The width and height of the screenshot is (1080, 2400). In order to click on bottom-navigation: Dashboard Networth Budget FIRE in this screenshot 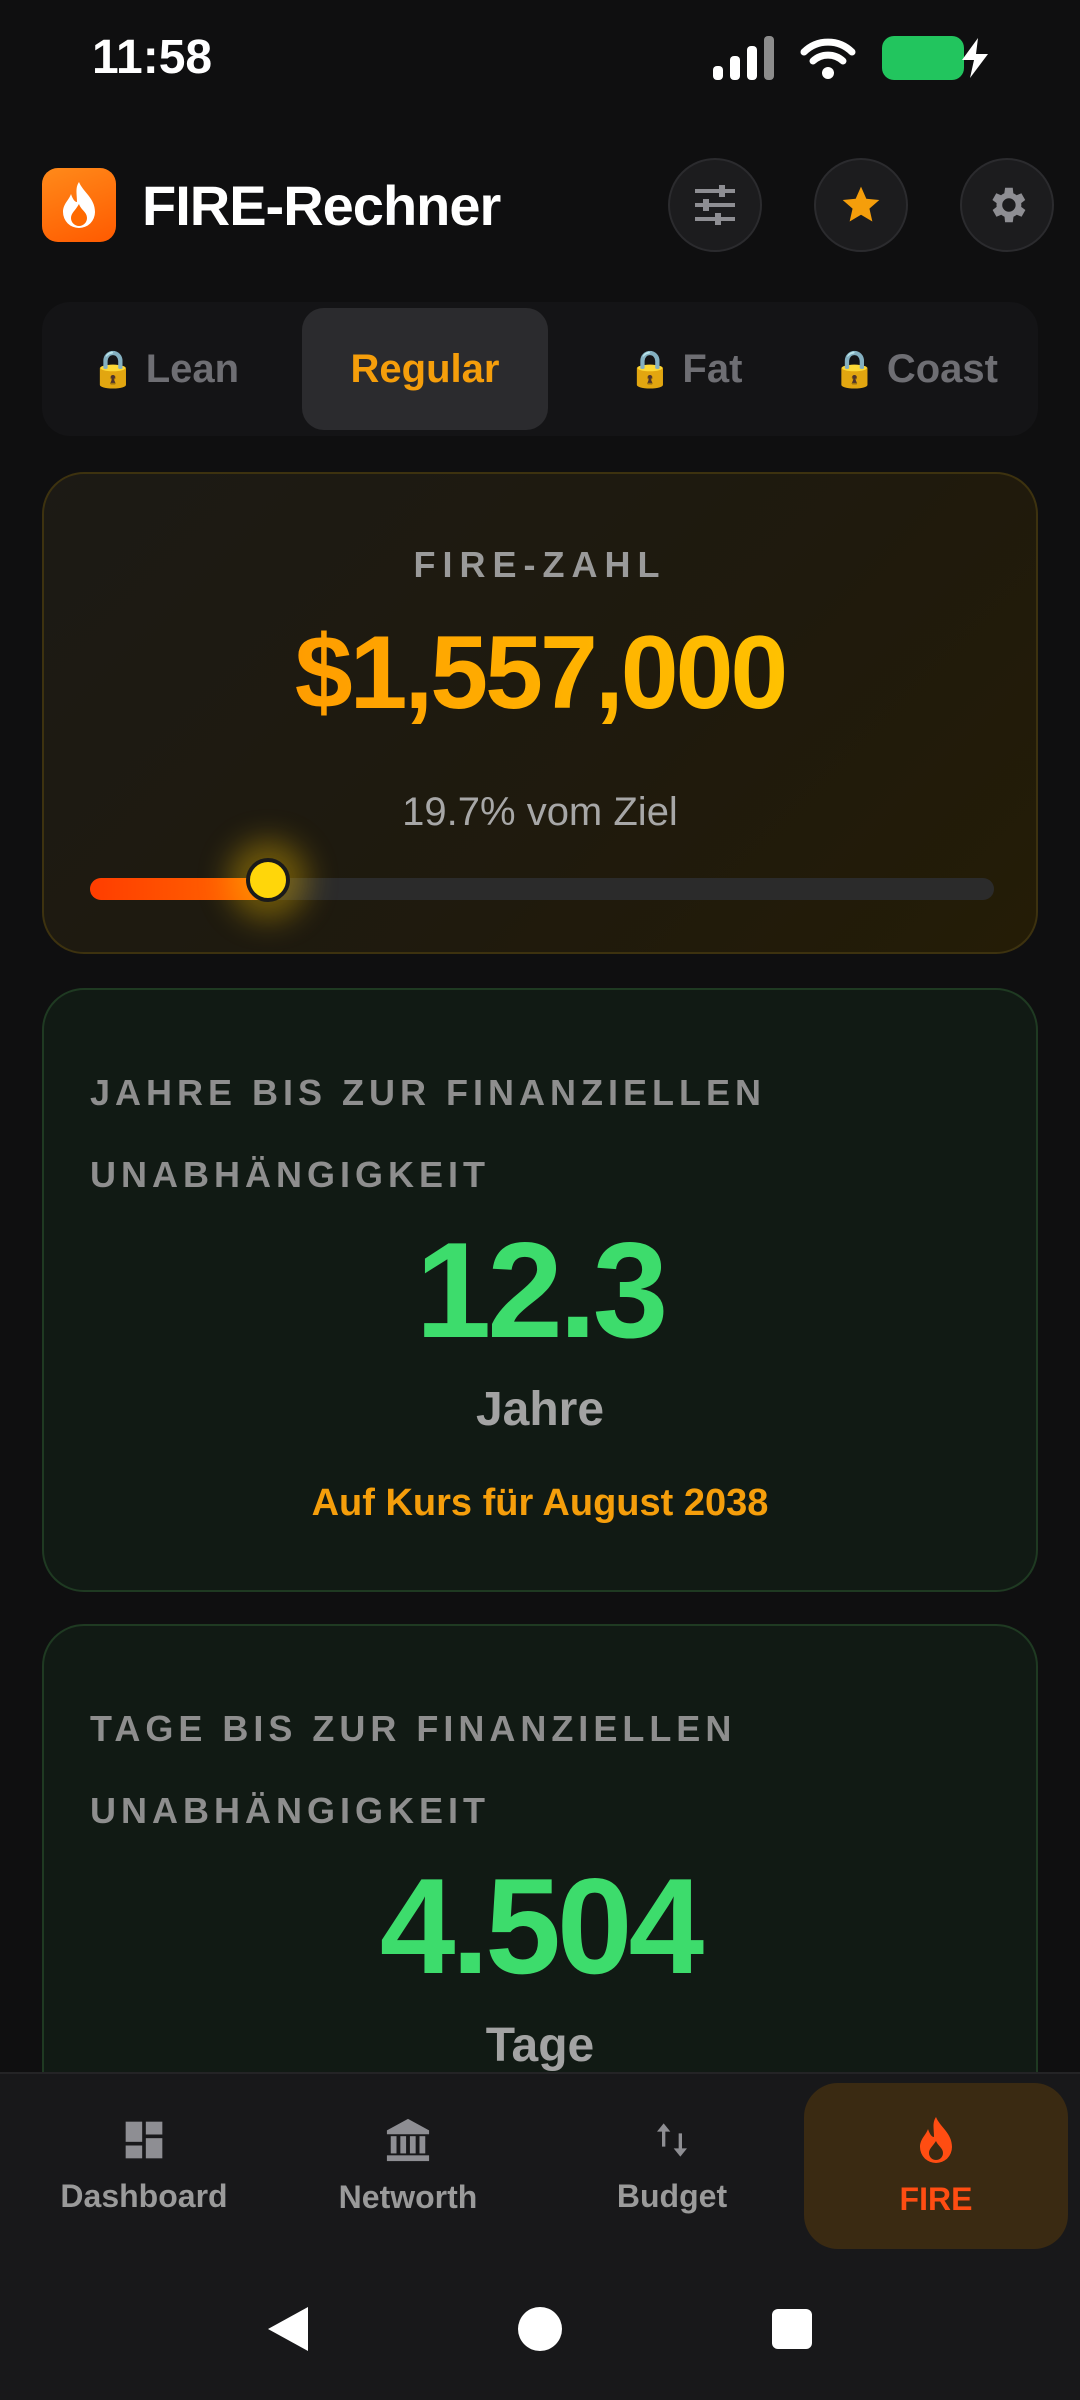, I will do `click(540, 2165)`.